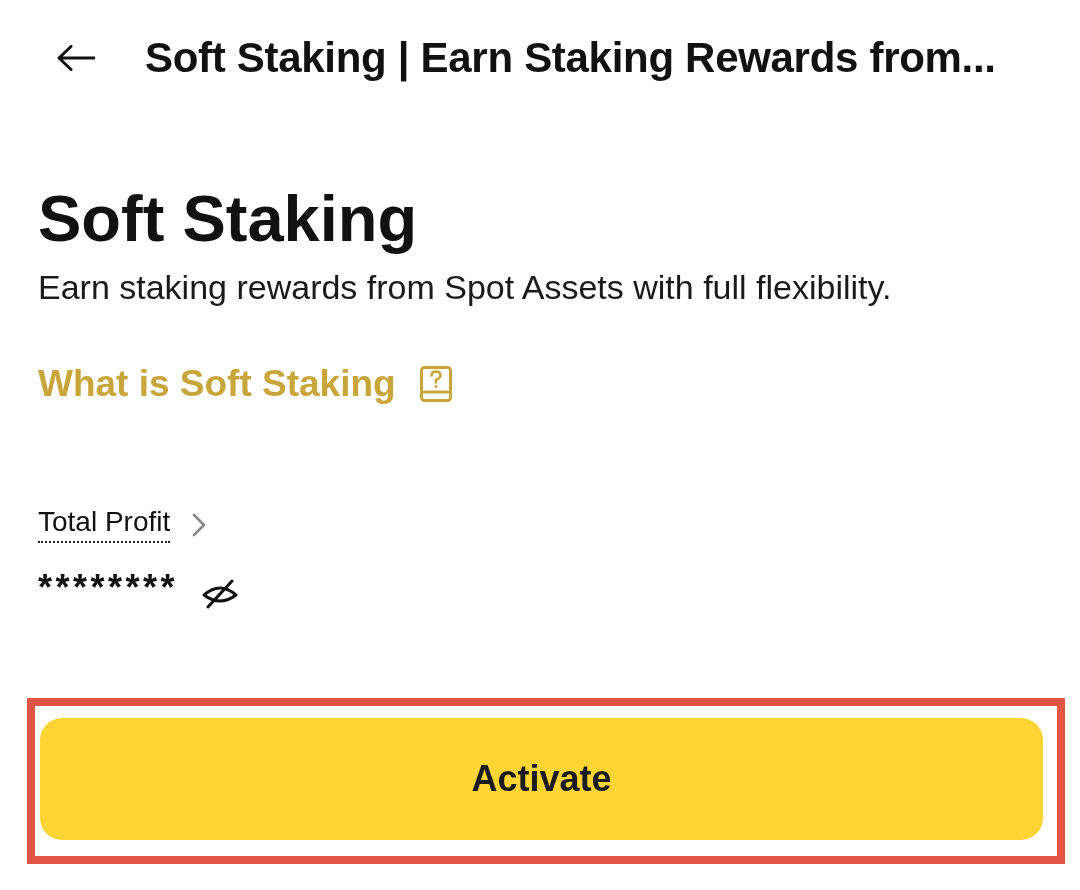  What do you see at coordinates (541, 779) in the screenshot?
I see `activate-button: Activate` at bounding box center [541, 779].